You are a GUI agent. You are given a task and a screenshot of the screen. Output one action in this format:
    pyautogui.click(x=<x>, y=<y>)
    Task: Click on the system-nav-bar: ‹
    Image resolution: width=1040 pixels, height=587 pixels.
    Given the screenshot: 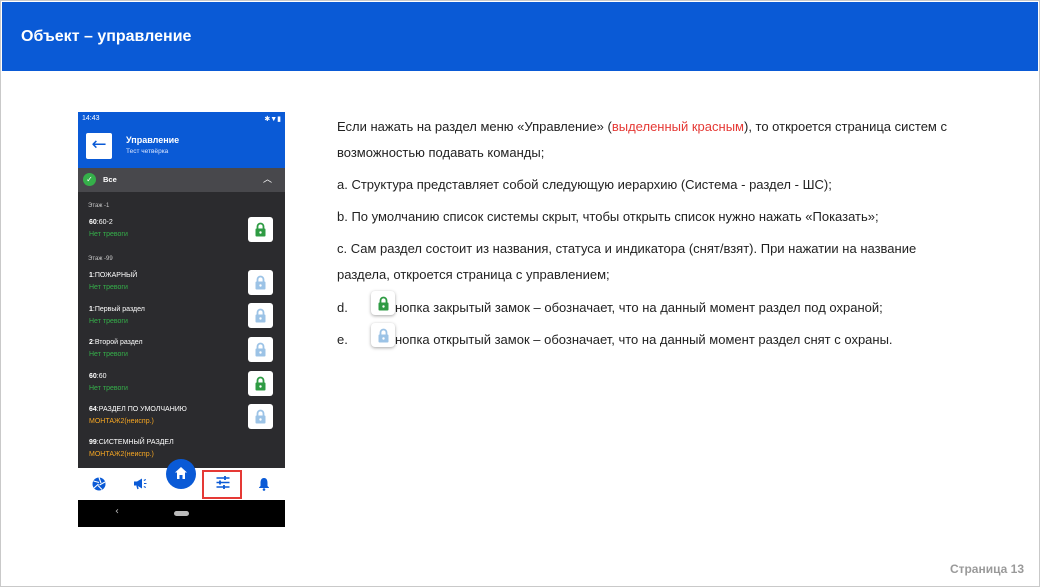 What is the action you would take?
    pyautogui.click(x=181, y=513)
    